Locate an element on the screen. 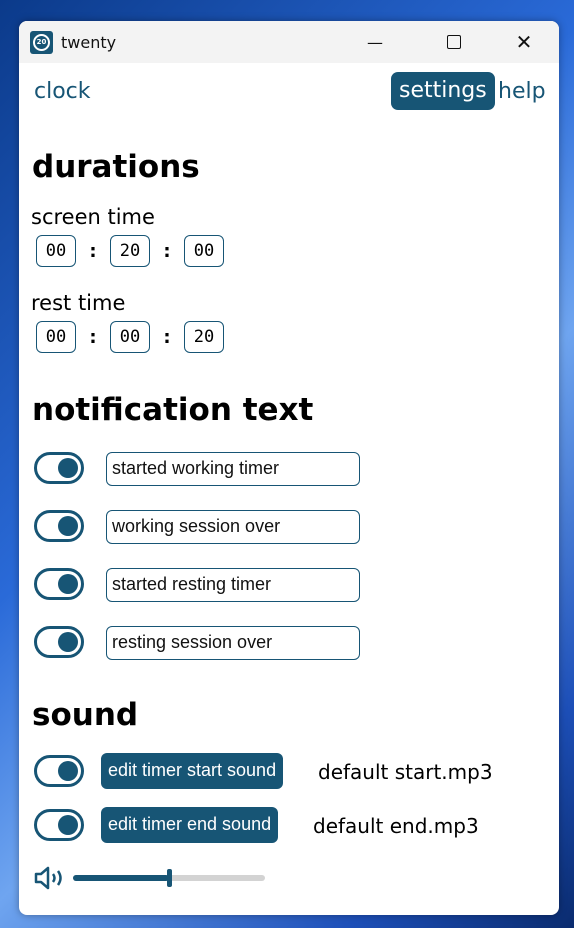 This screenshot has height=928, width=574. rest-time-input: 00 : 00 : 20 is located at coordinates (130, 337).